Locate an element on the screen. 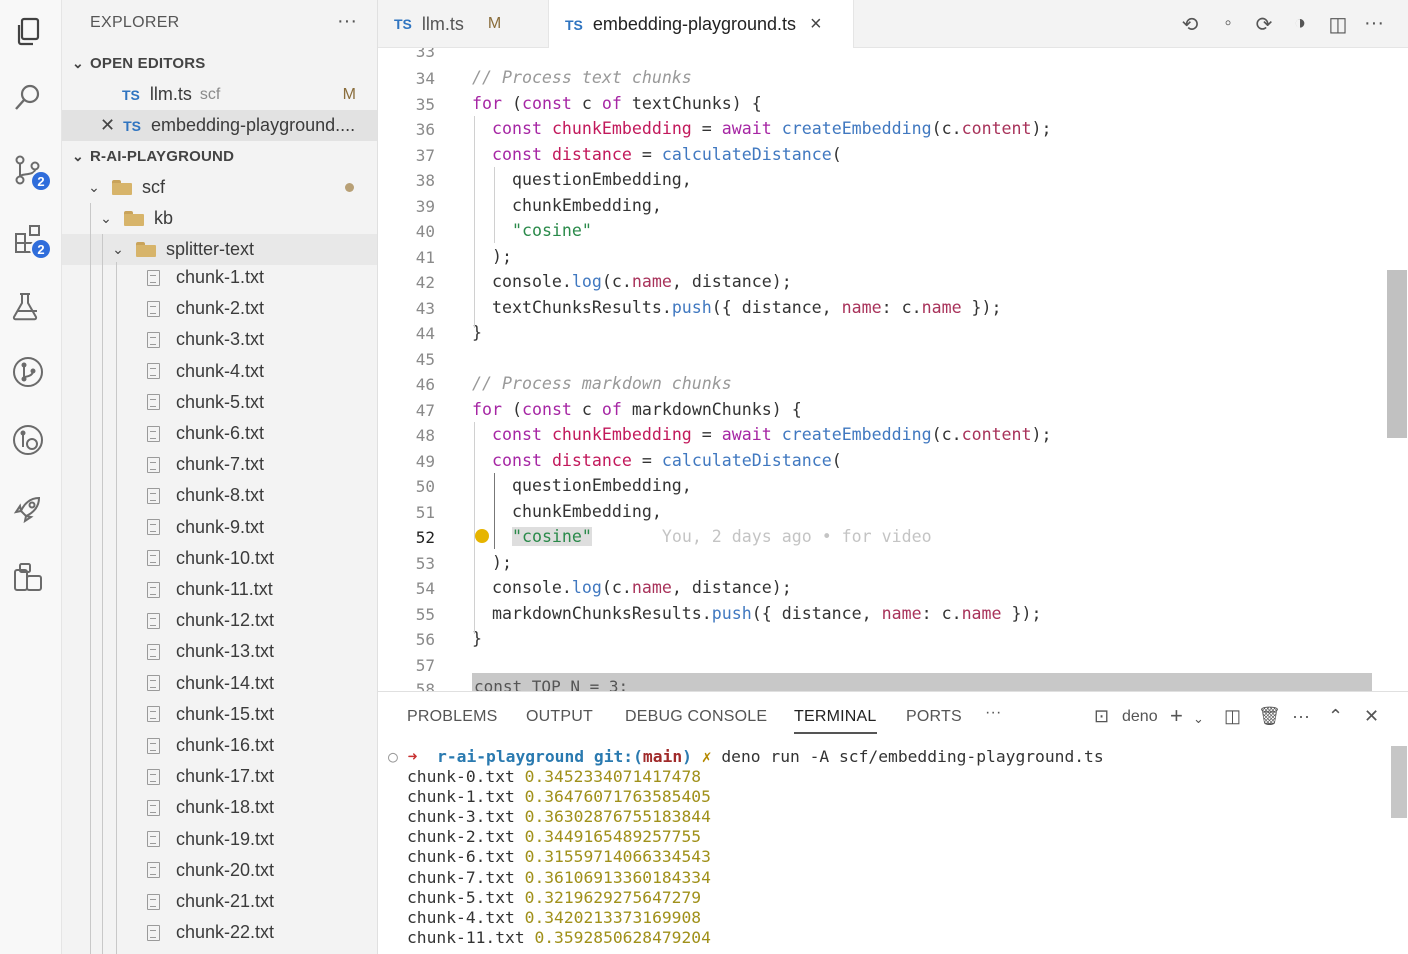  maximize-panel-icon: ⌃ is located at coordinates (1335, 716).